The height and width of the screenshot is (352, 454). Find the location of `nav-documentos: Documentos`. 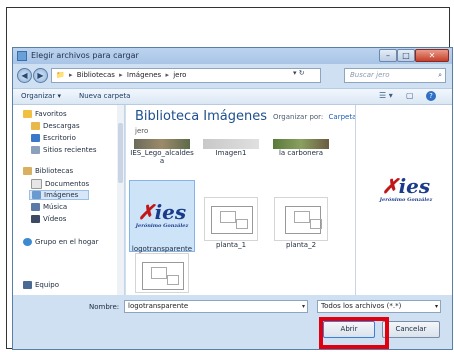

nav-documentos: Documentos is located at coordinates (60, 184).